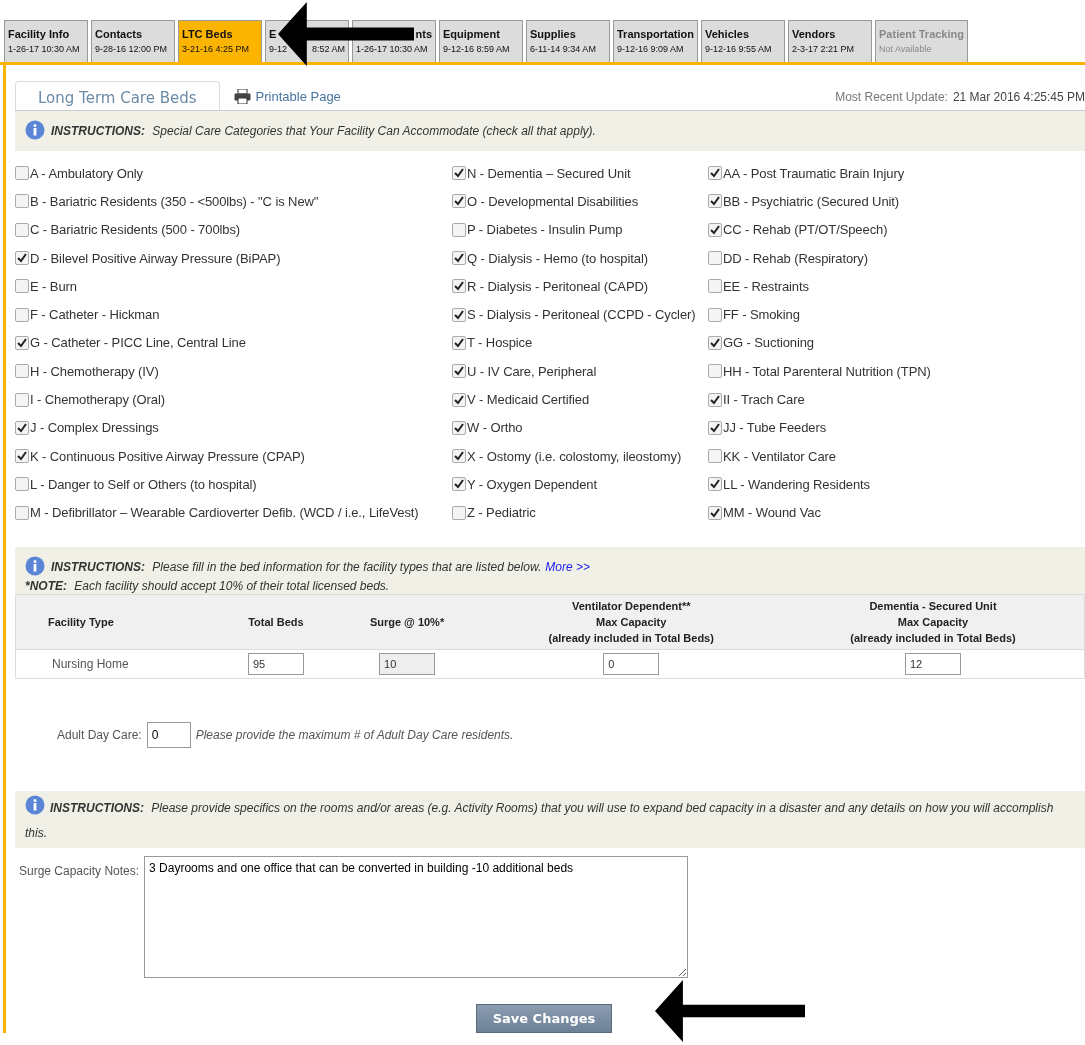 The width and height of the screenshot is (1085, 1045). What do you see at coordinates (772, 513) in the screenshot?
I see `category-label: MM - Wound Vac` at bounding box center [772, 513].